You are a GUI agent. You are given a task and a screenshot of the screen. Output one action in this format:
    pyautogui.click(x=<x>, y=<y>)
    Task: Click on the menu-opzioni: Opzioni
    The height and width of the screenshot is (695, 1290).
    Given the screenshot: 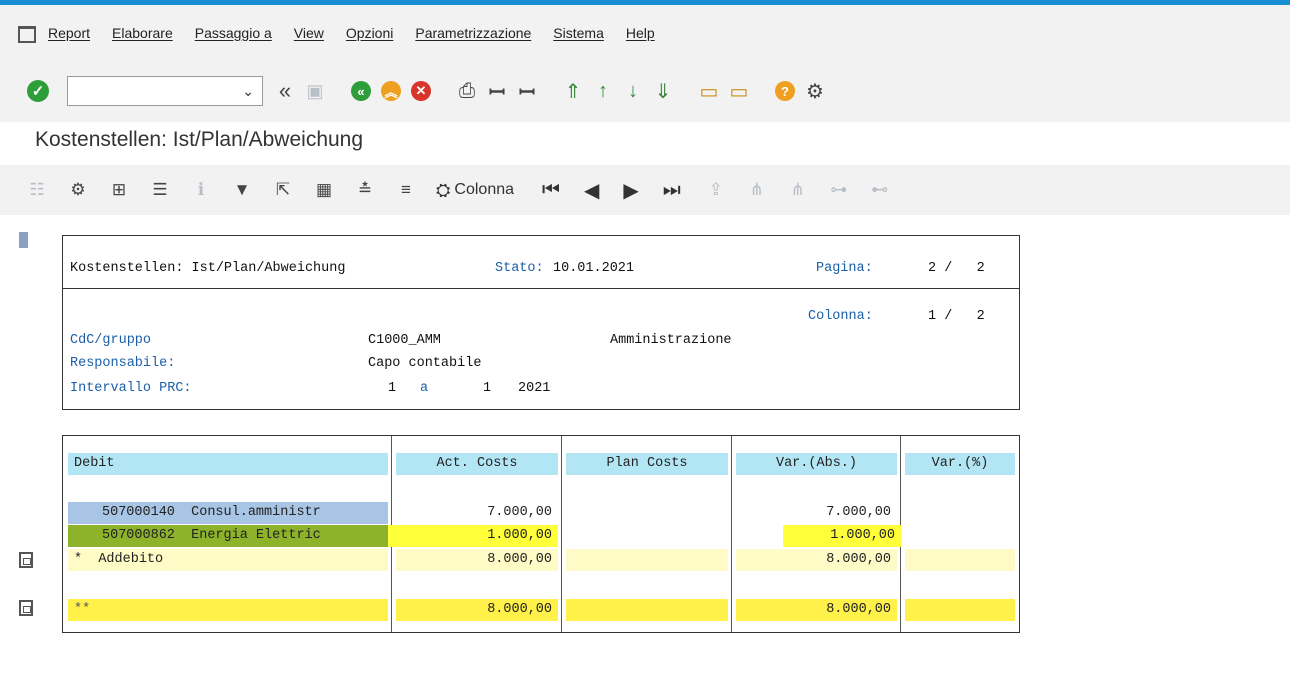 What is the action you would take?
    pyautogui.click(x=369, y=33)
    